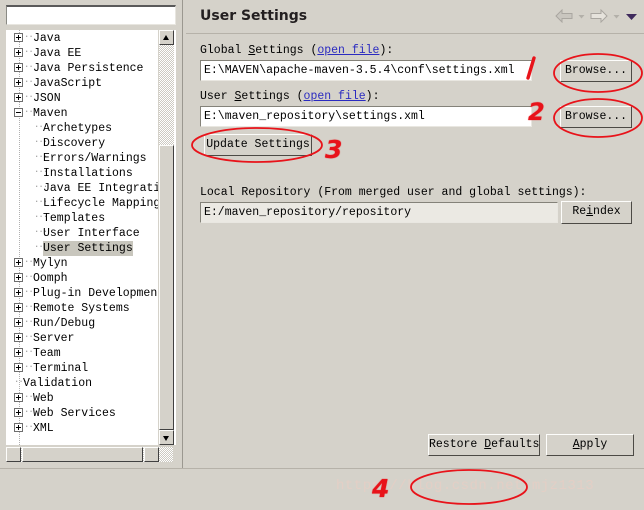  I want to click on tree-item-json: ··JSON, so click(83, 97).